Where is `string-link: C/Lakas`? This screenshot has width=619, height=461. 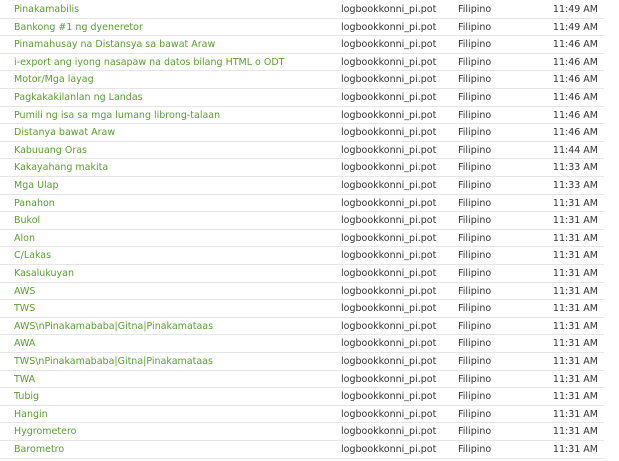 string-link: C/Lakas is located at coordinates (174, 255).